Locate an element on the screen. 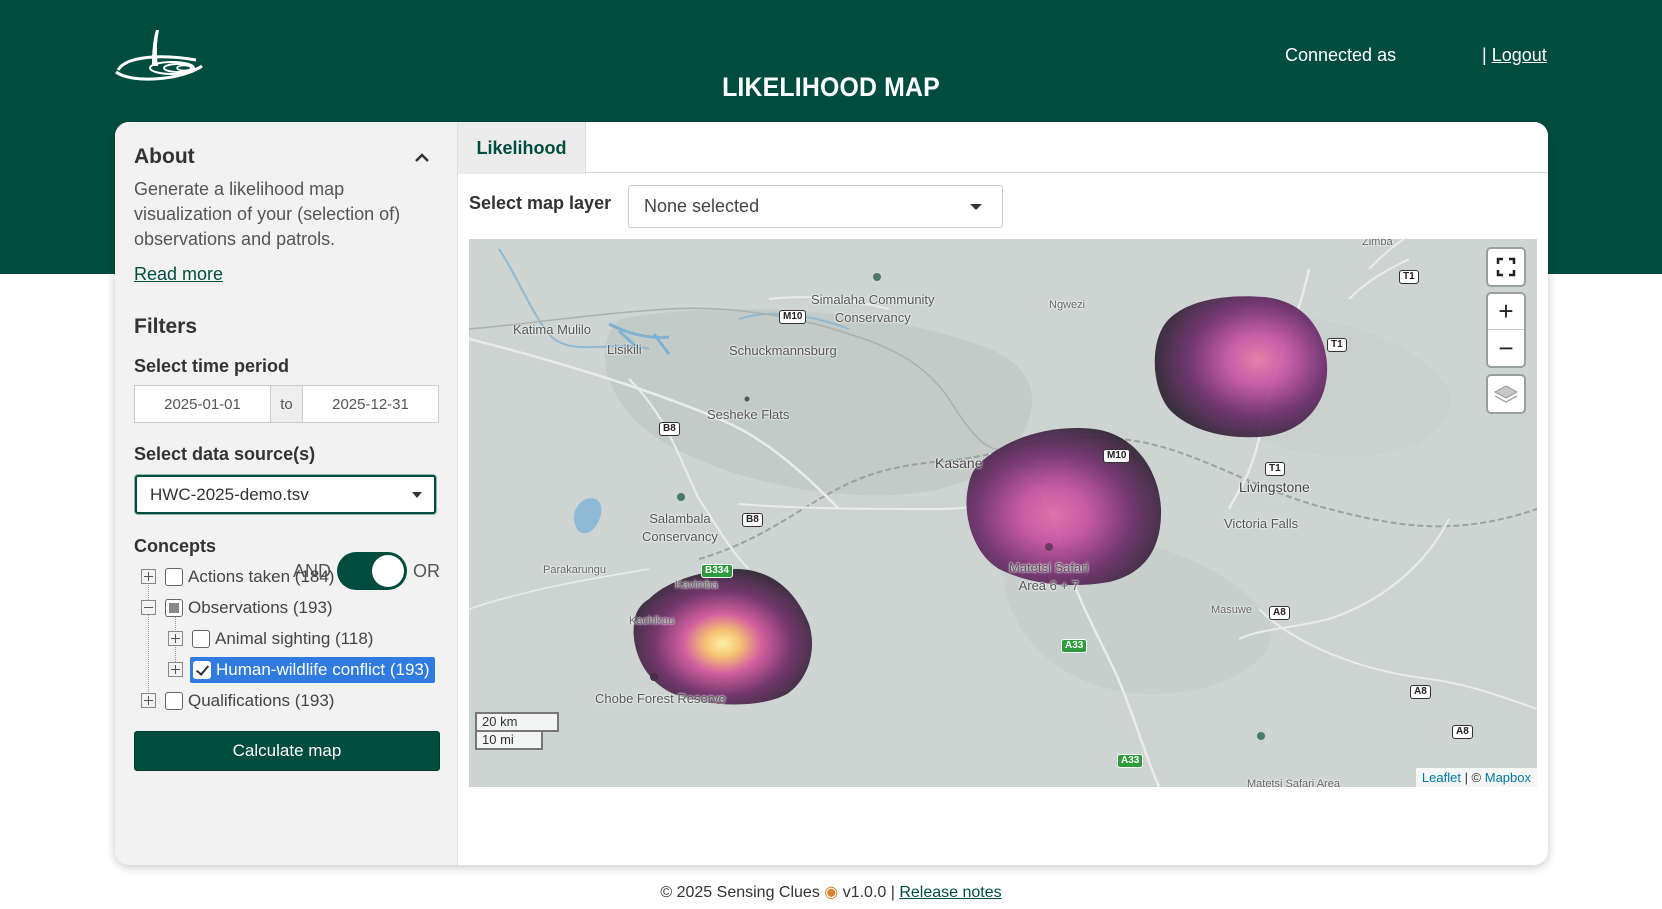 The image size is (1662, 909). date-range: 2025-01-01 to 2025-12-31 is located at coordinates (286, 404).